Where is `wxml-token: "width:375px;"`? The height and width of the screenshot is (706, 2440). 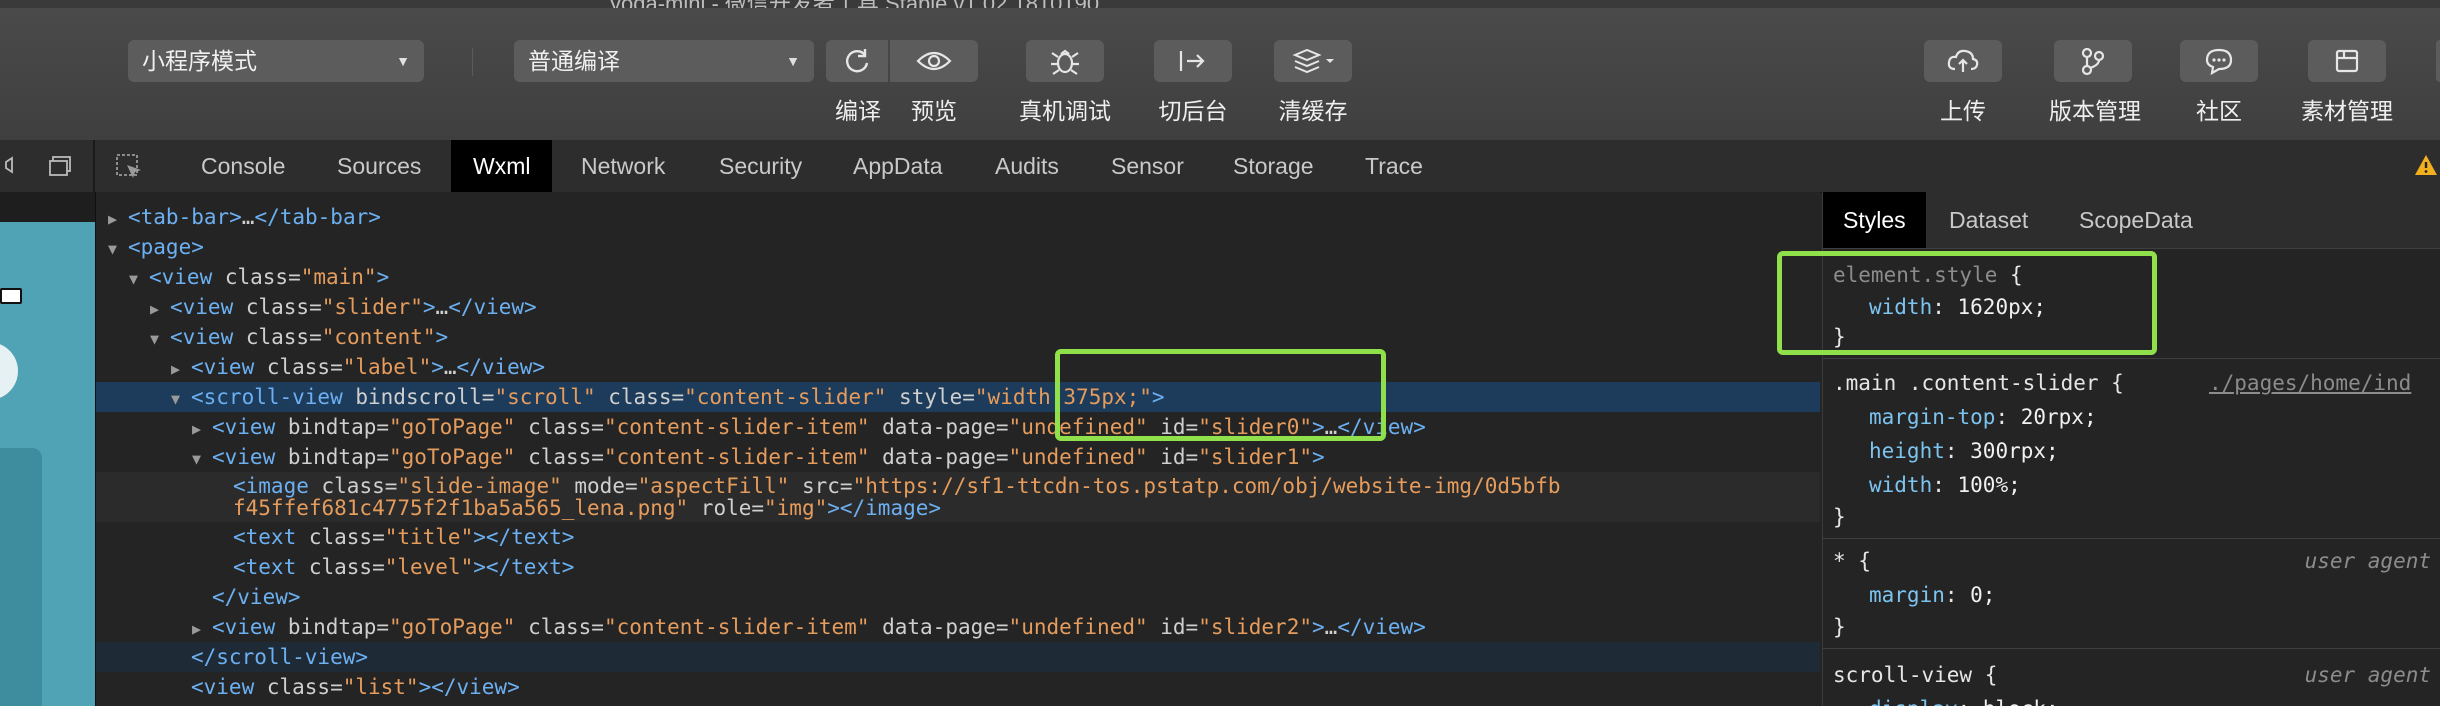 wxml-token: "width:375px;" is located at coordinates (1063, 397).